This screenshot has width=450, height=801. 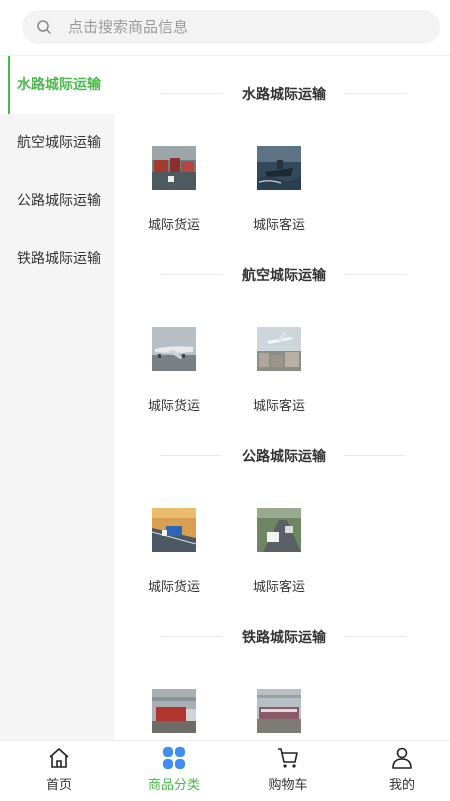 I want to click on section-header: 铁路城际运输, so click(x=282, y=637).